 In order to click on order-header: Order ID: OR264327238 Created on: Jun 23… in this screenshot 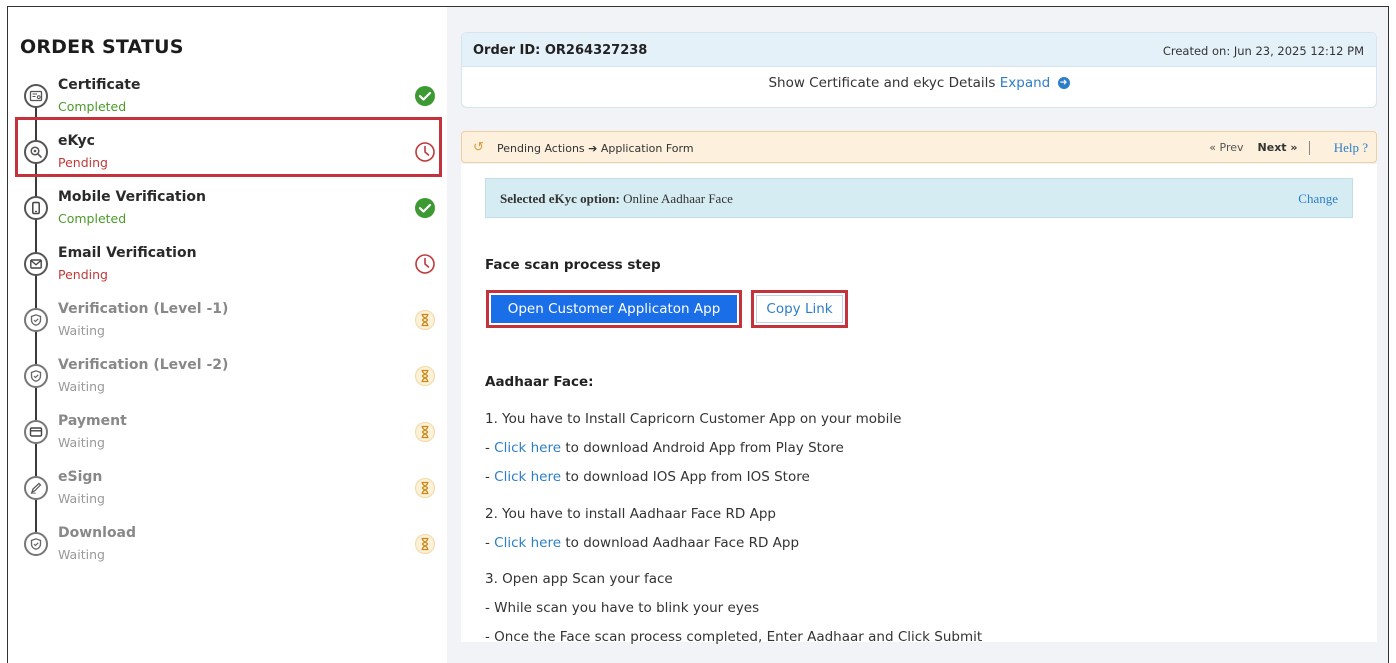, I will do `click(919, 50)`.